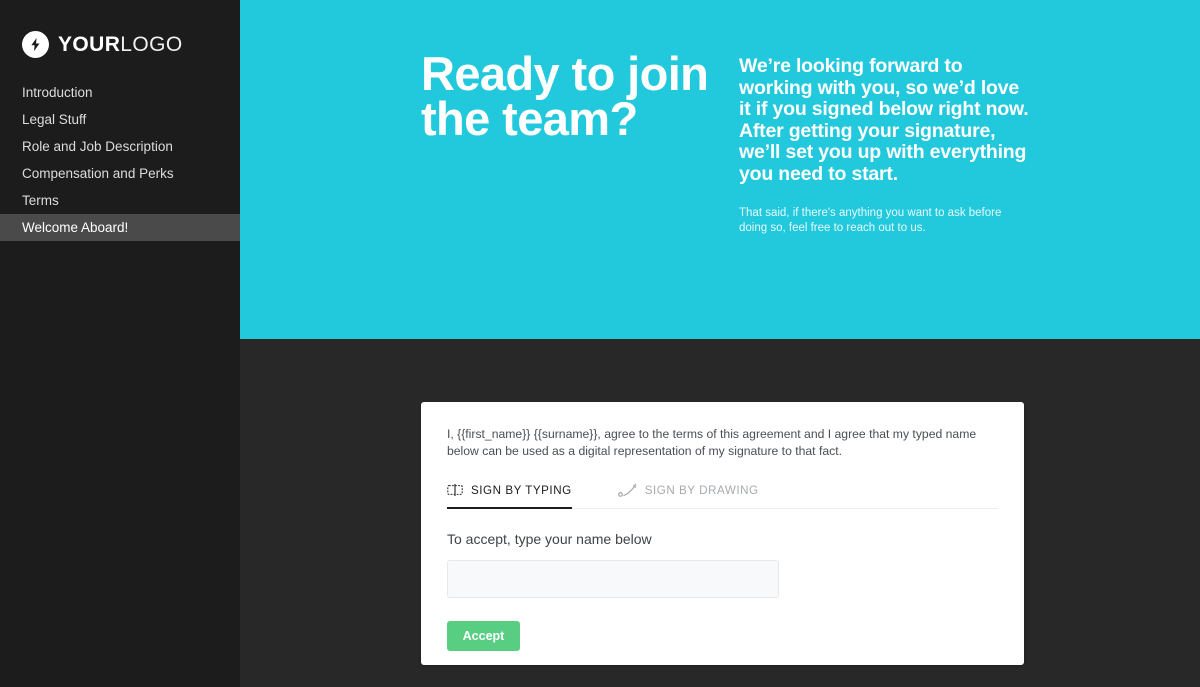 This screenshot has width=1200, height=687. I want to click on lightning-bolt-icon, so click(35, 44).